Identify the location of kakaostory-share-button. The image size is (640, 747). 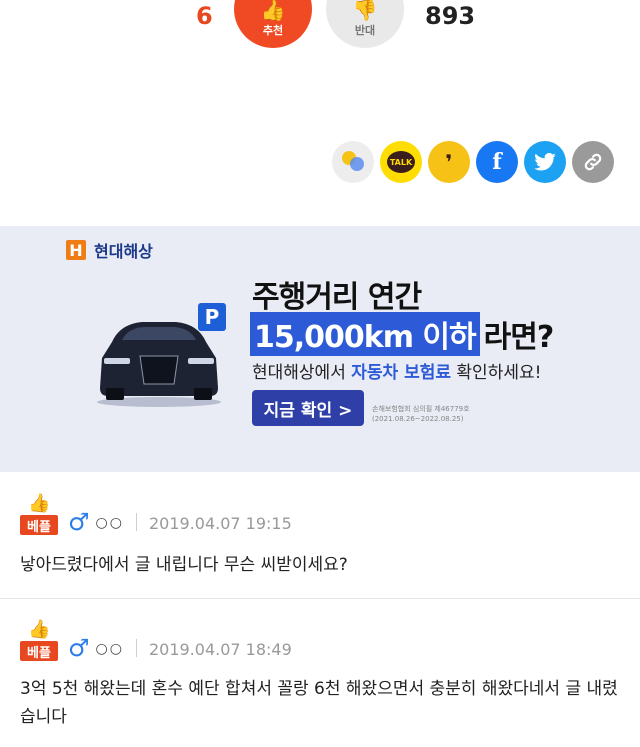
(353, 162).